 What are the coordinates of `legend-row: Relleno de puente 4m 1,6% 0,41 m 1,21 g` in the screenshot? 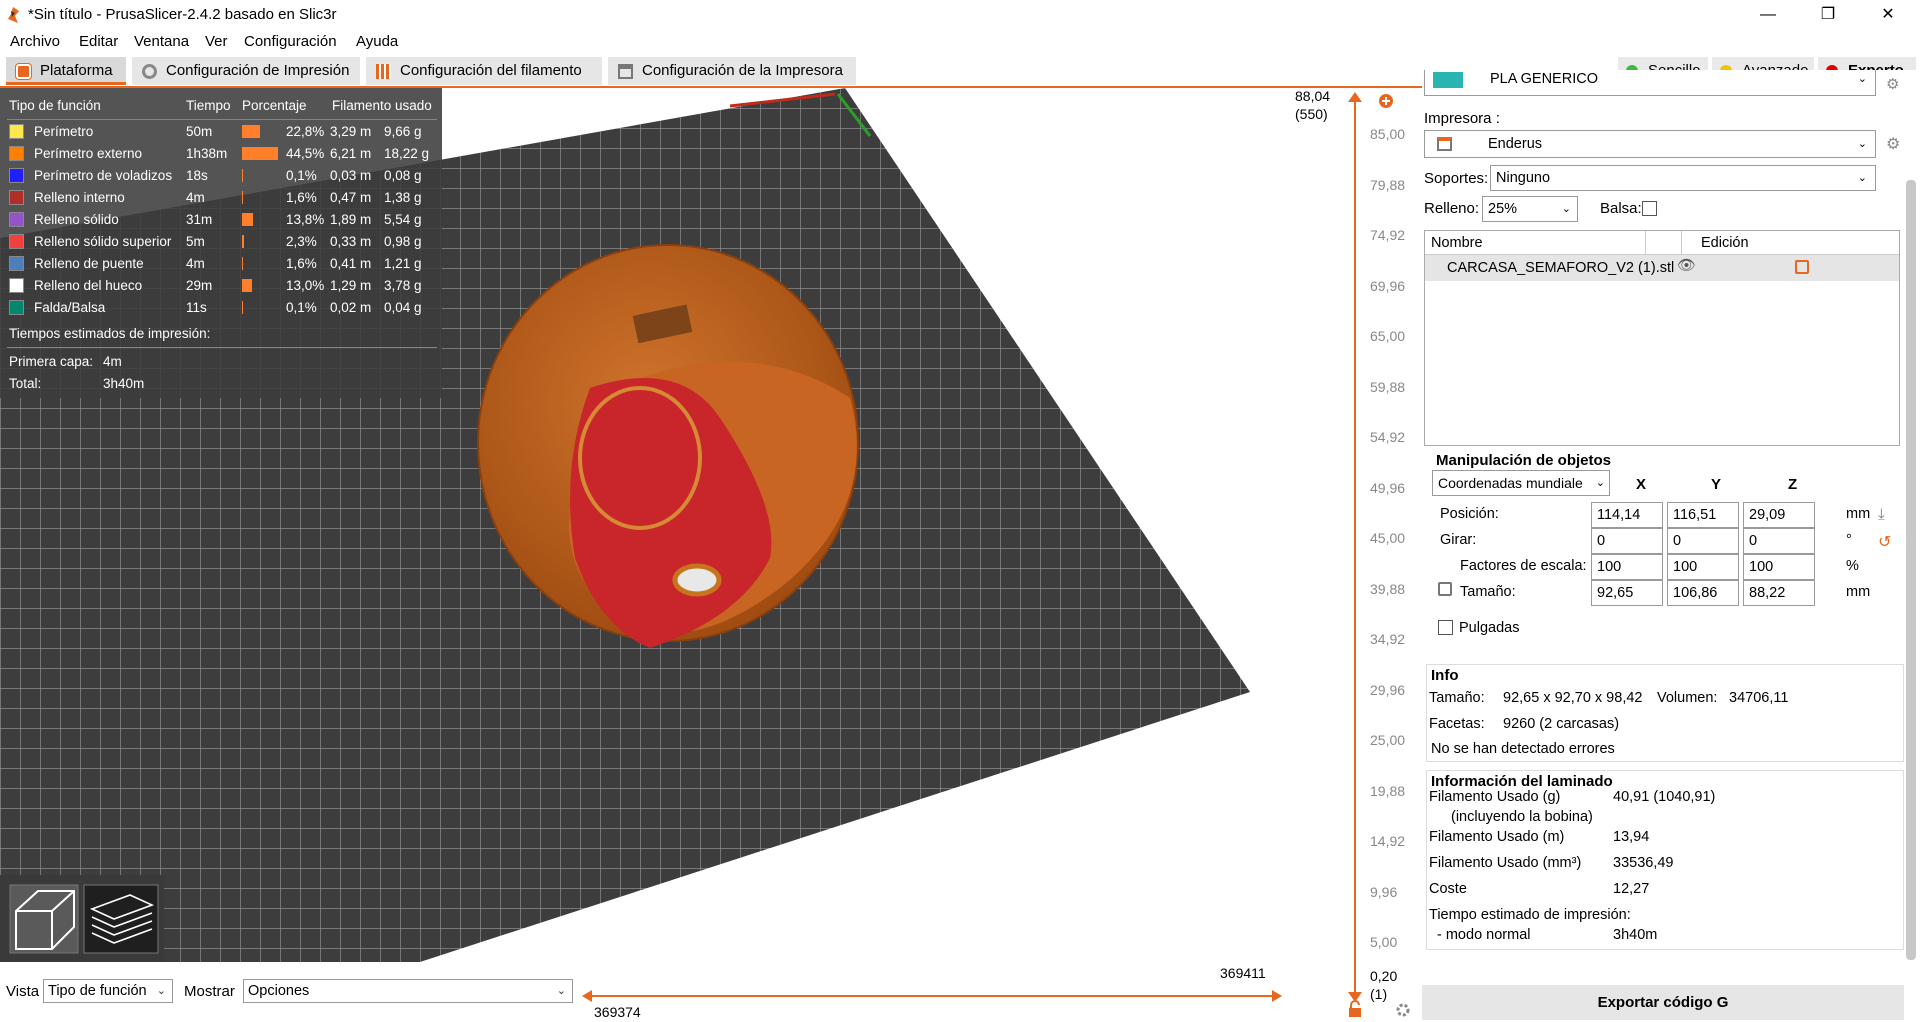 It's located at (221, 264).